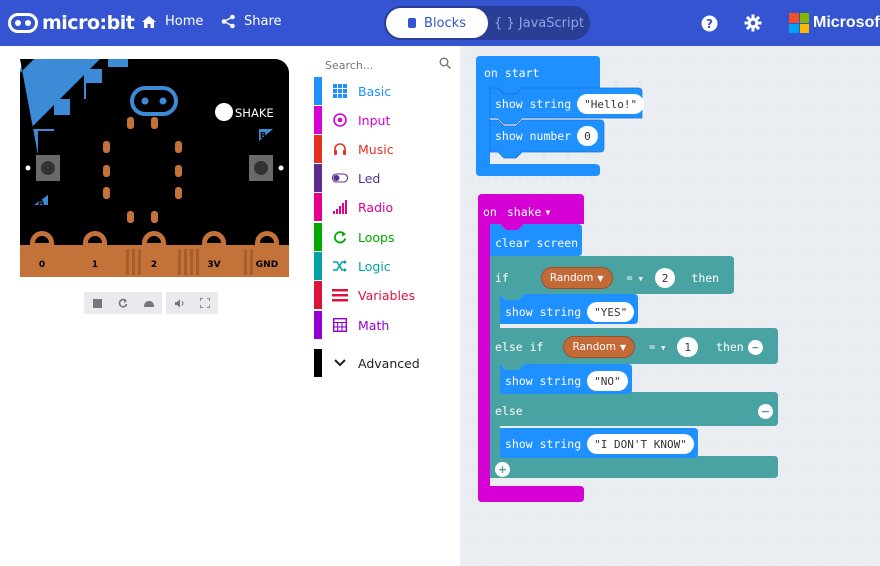 The image size is (880, 566). I want to click on category-logic: Logic, so click(385, 266).